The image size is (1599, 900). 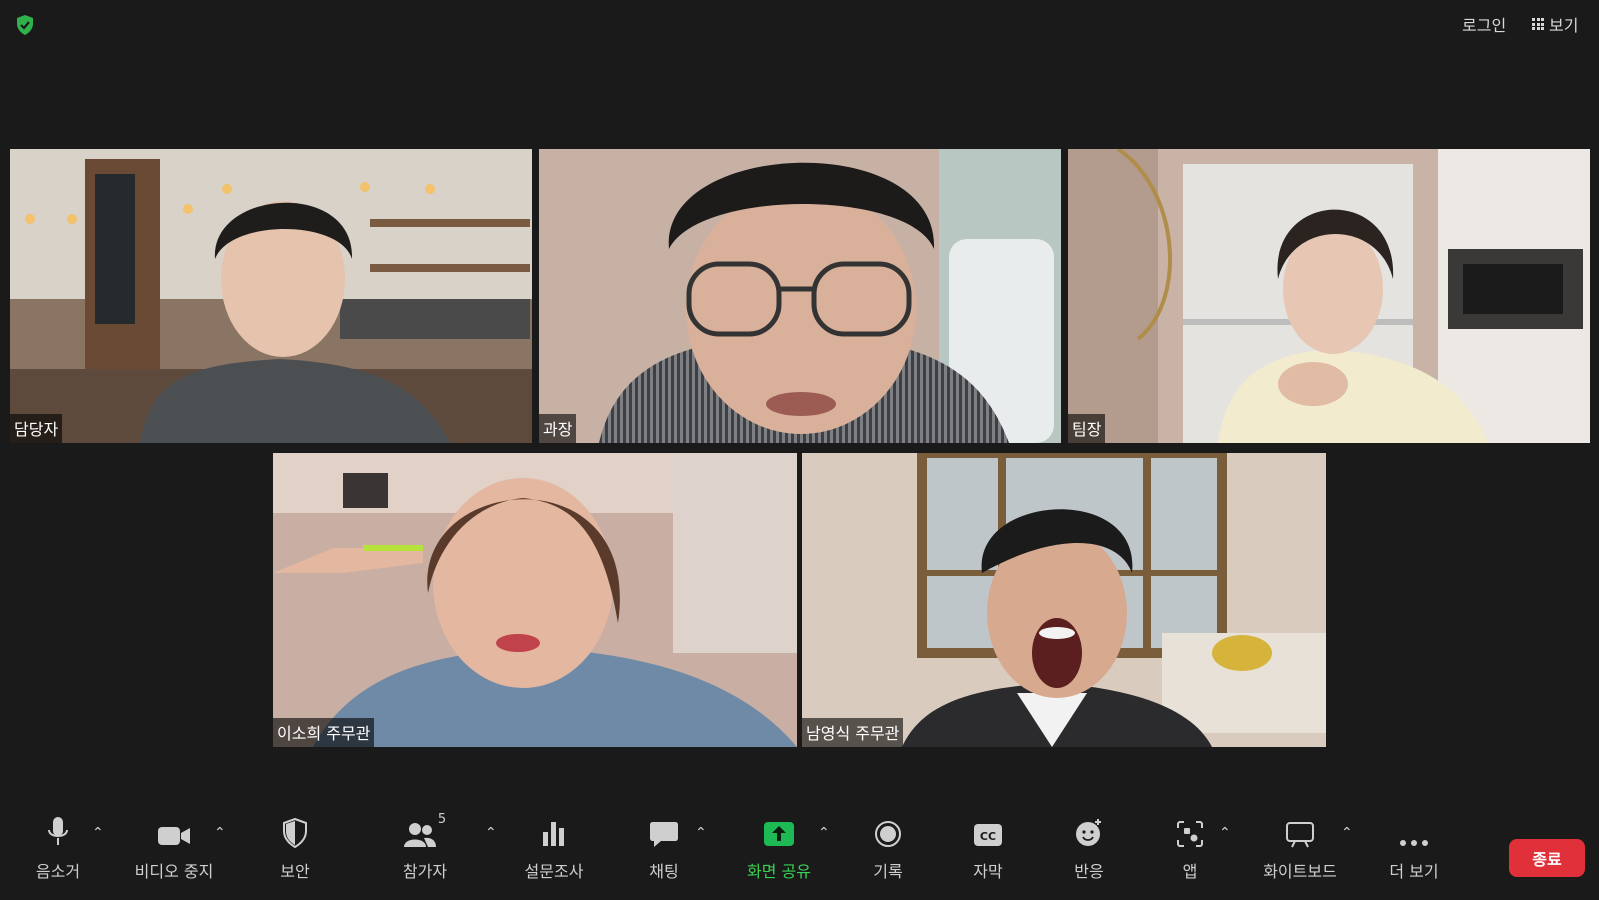 What do you see at coordinates (491, 833) in the screenshot?
I see `participants-options-caret: ⌃` at bounding box center [491, 833].